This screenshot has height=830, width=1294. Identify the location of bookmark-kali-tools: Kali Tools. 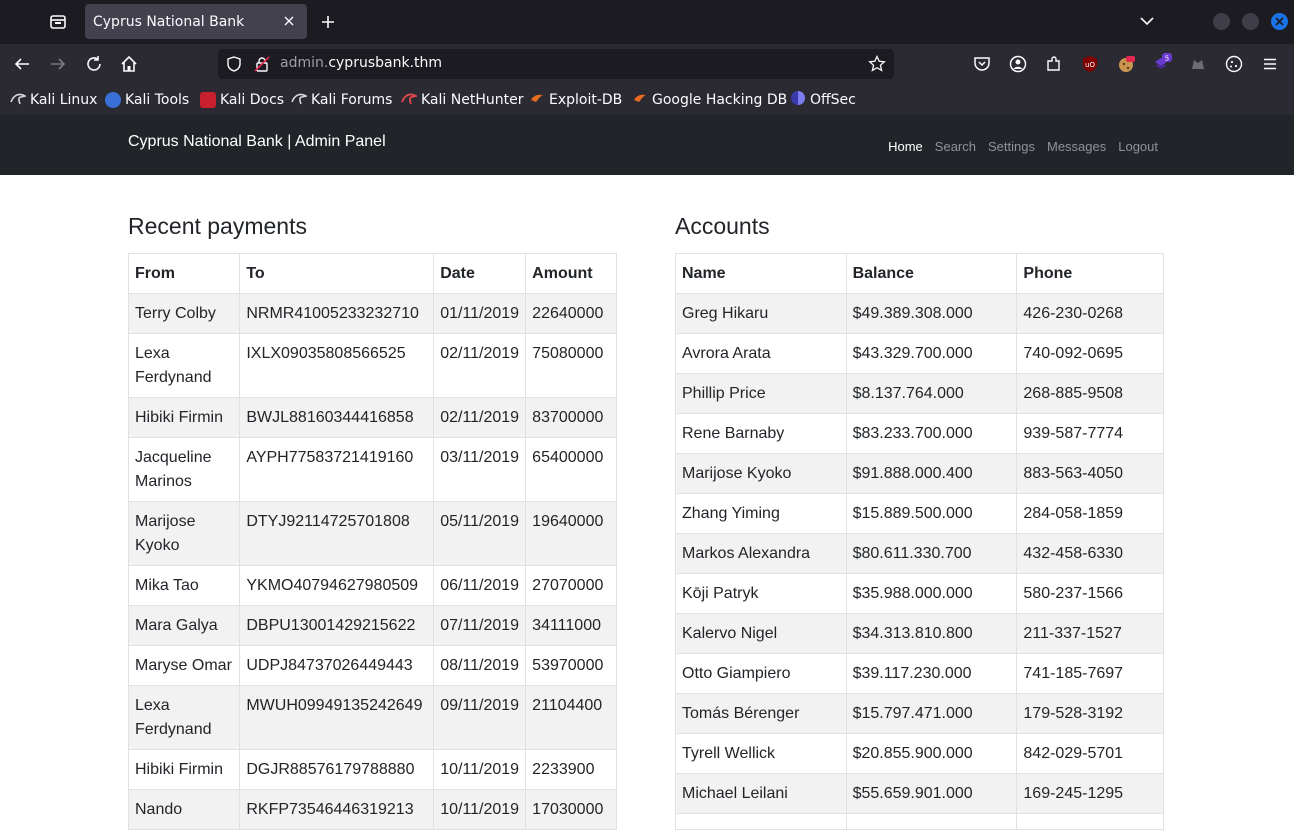
(147, 100).